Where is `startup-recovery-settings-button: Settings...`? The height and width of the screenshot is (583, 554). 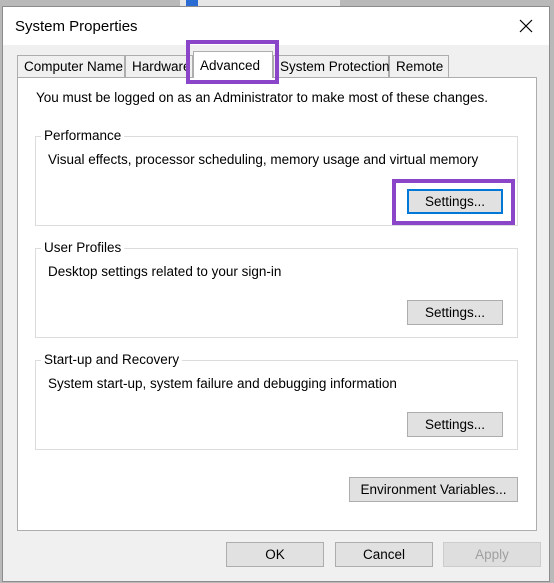
startup-recovery-settings-button: Settings... is located at coordinates (455, 424).